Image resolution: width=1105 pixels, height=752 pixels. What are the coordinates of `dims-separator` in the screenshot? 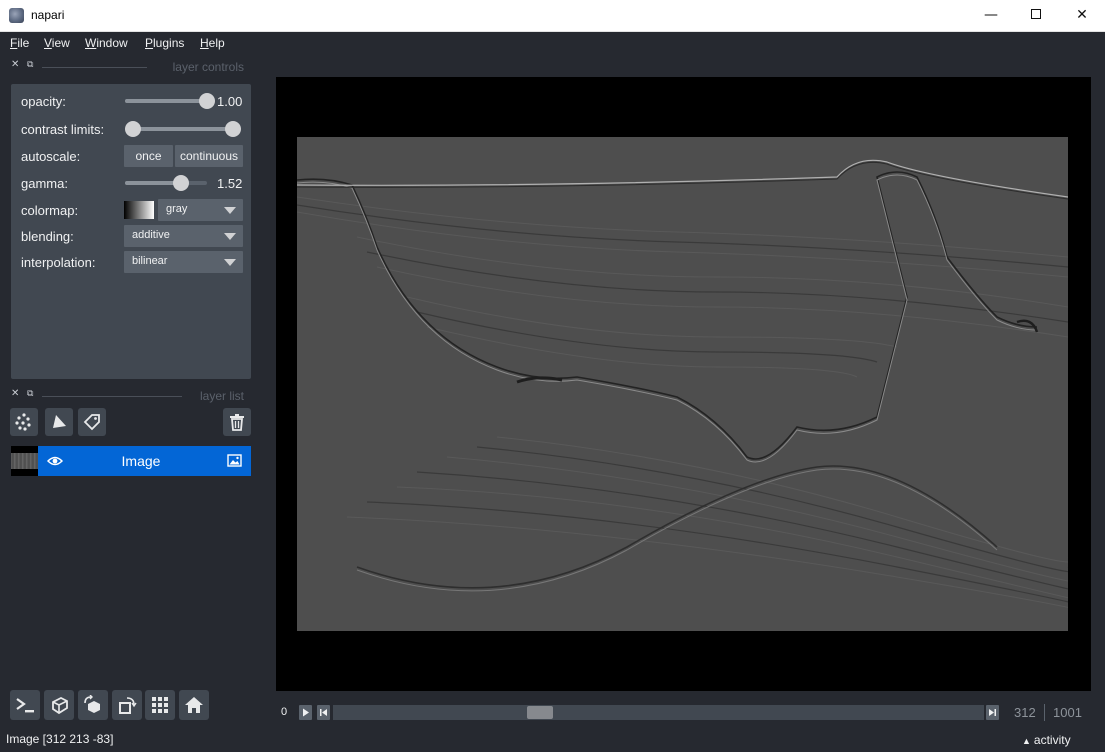 It's located at (1044, 712).